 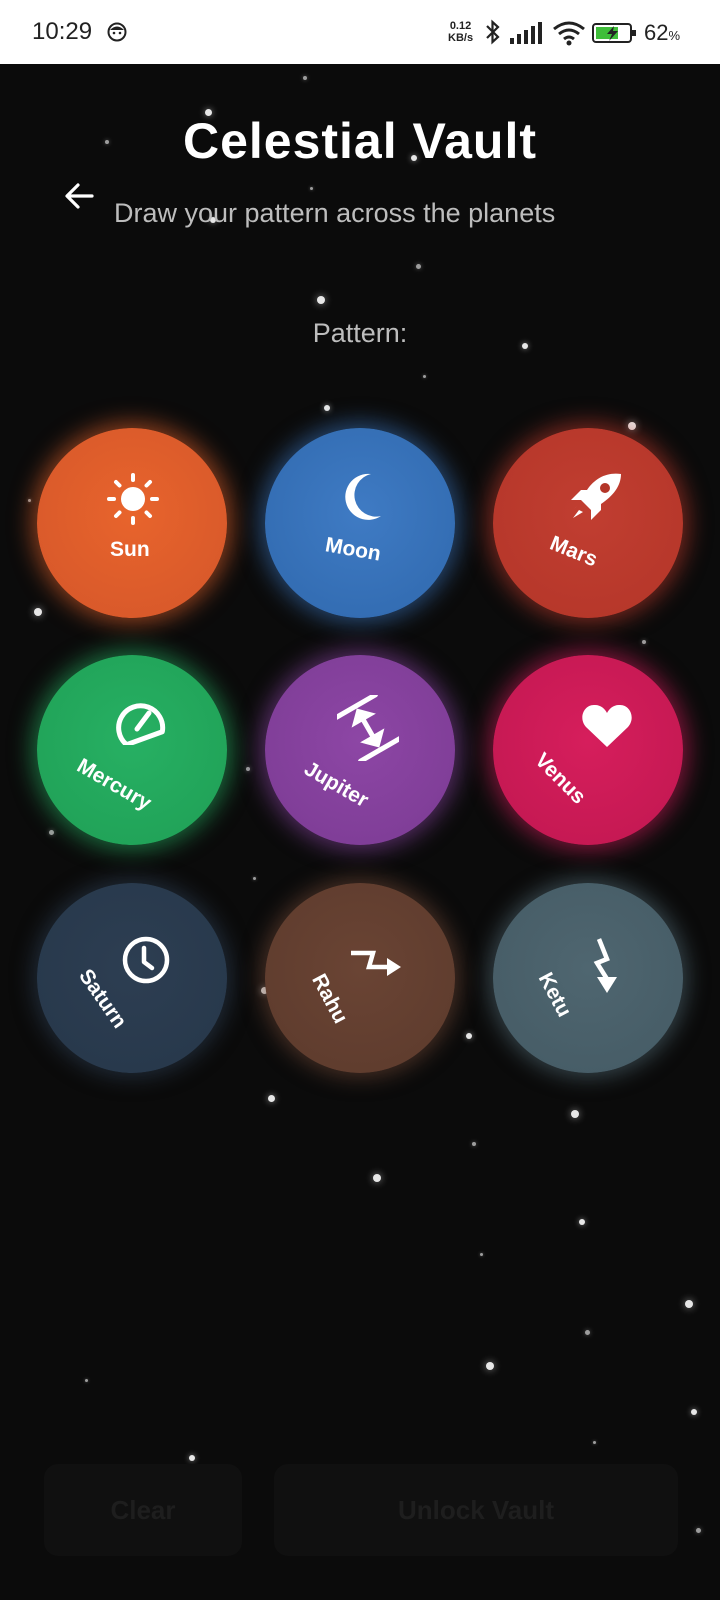 What do you see at coordinates (607, 725) in the screenshot?
I see `heart-icon` at bounding box center [607, 725].